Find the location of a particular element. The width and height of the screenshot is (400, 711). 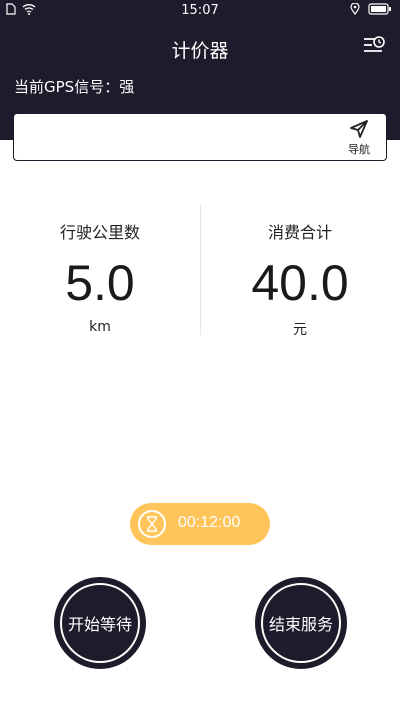

distance-stat: 行驶公里数 5.0 km is located at coordinates (100, 270).